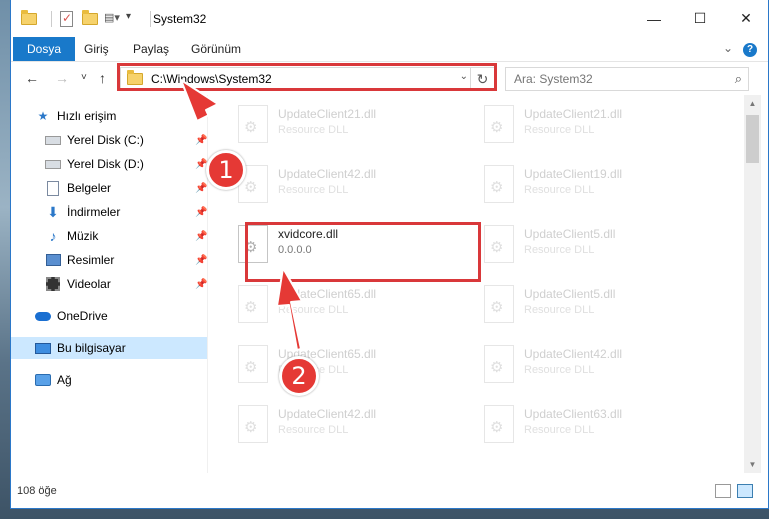 This screenshot has height=519, width=769. Describe the element at coordinates (131, 19) in the screenshot. I see `chevron-down-icon: ▾` at that location.